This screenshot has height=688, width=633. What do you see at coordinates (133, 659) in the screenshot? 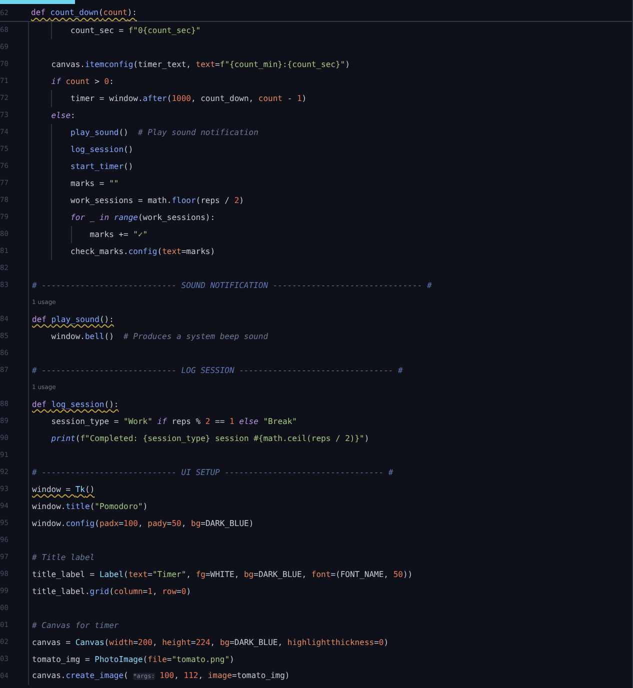
I see `code-line: tomato_img = PhotoImage(file="tomato.png")` at bounding box center [133, 659].